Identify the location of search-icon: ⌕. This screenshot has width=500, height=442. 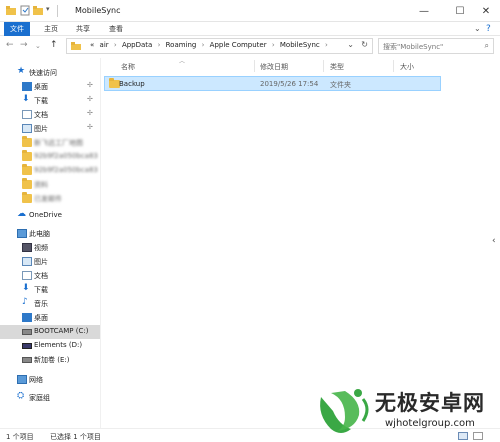
(487, 46).